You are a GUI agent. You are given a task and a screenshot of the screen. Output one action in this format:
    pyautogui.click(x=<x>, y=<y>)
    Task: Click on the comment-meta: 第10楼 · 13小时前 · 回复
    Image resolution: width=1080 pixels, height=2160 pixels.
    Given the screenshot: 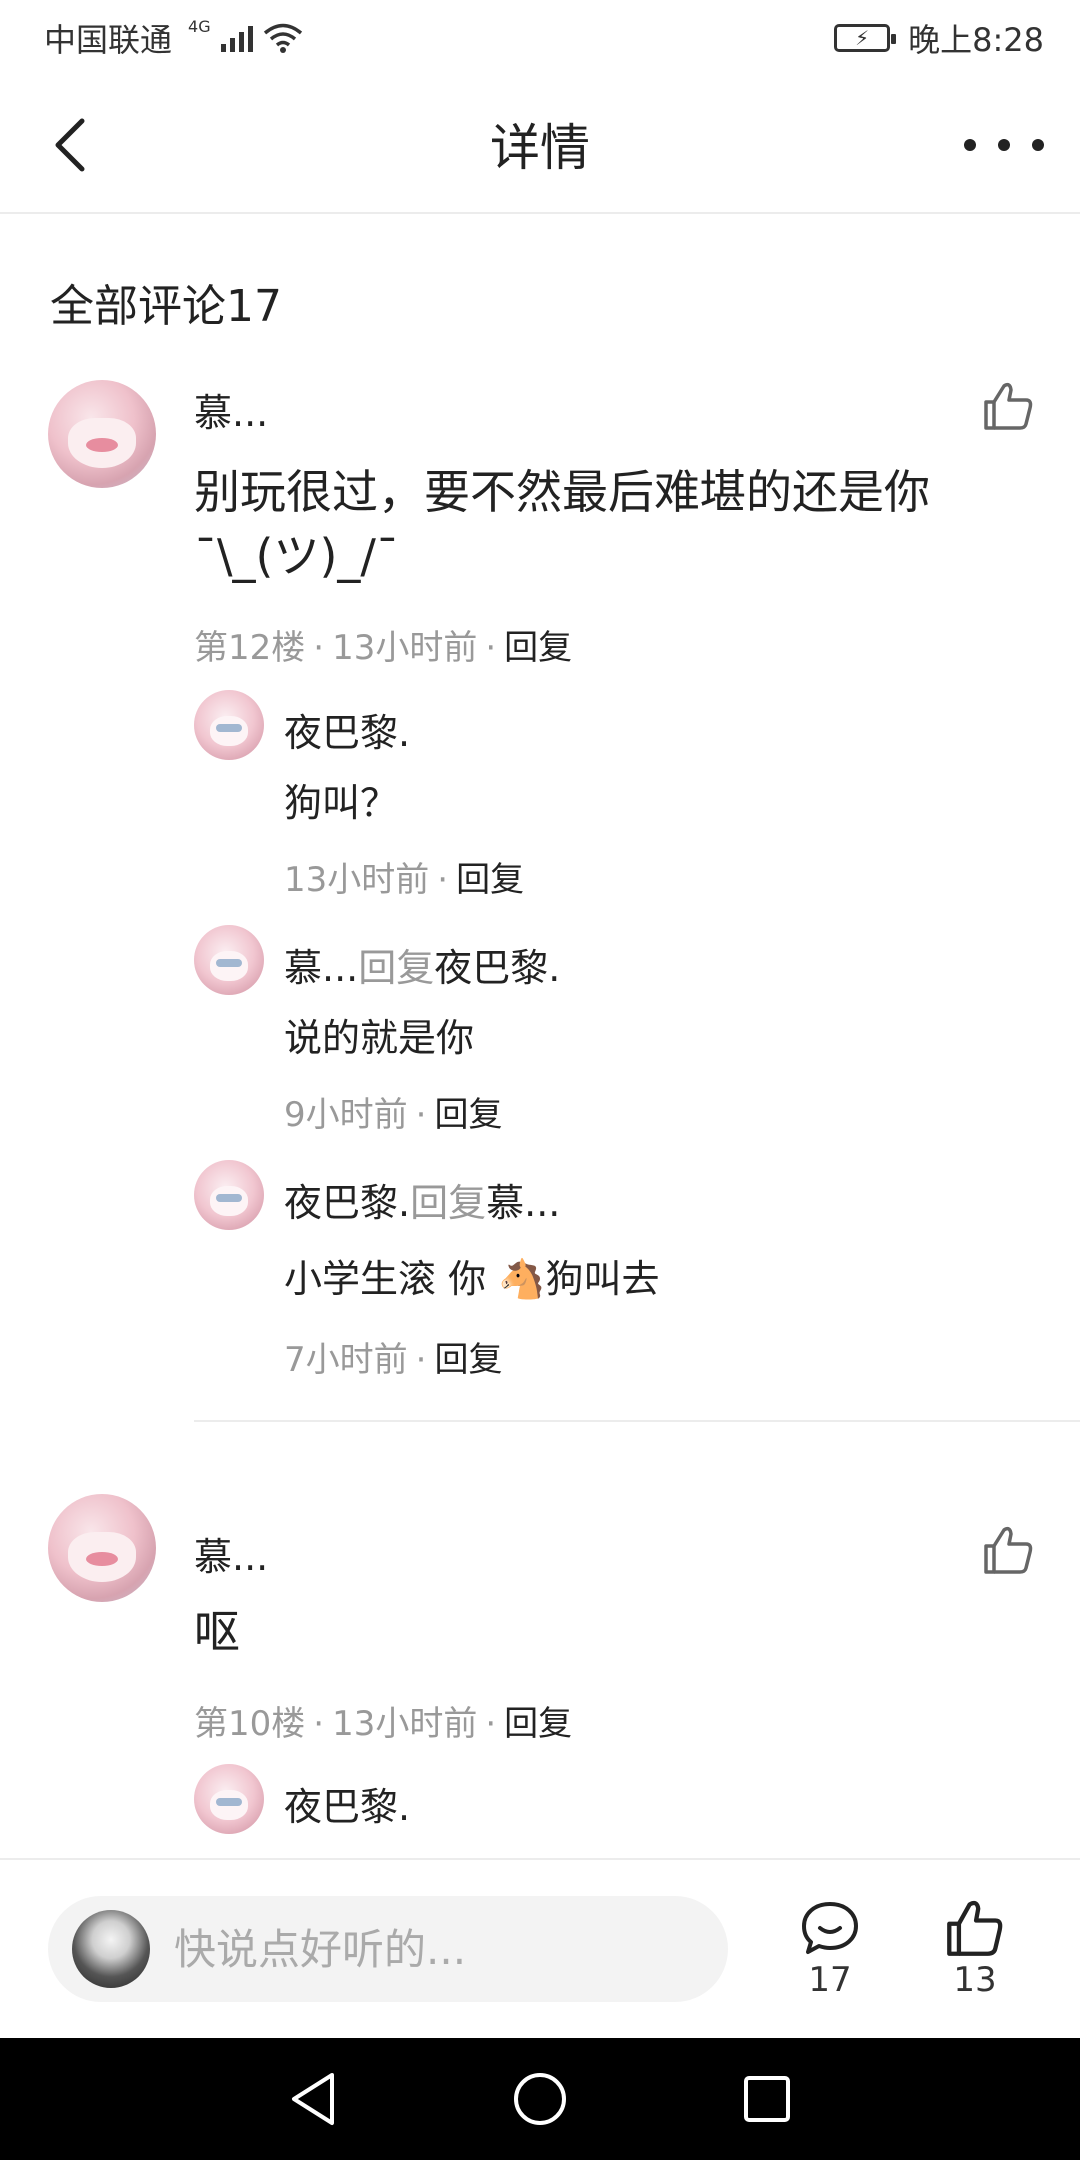 What is the action you would take?
    pyautogui.click(x=383, y=1724)
    